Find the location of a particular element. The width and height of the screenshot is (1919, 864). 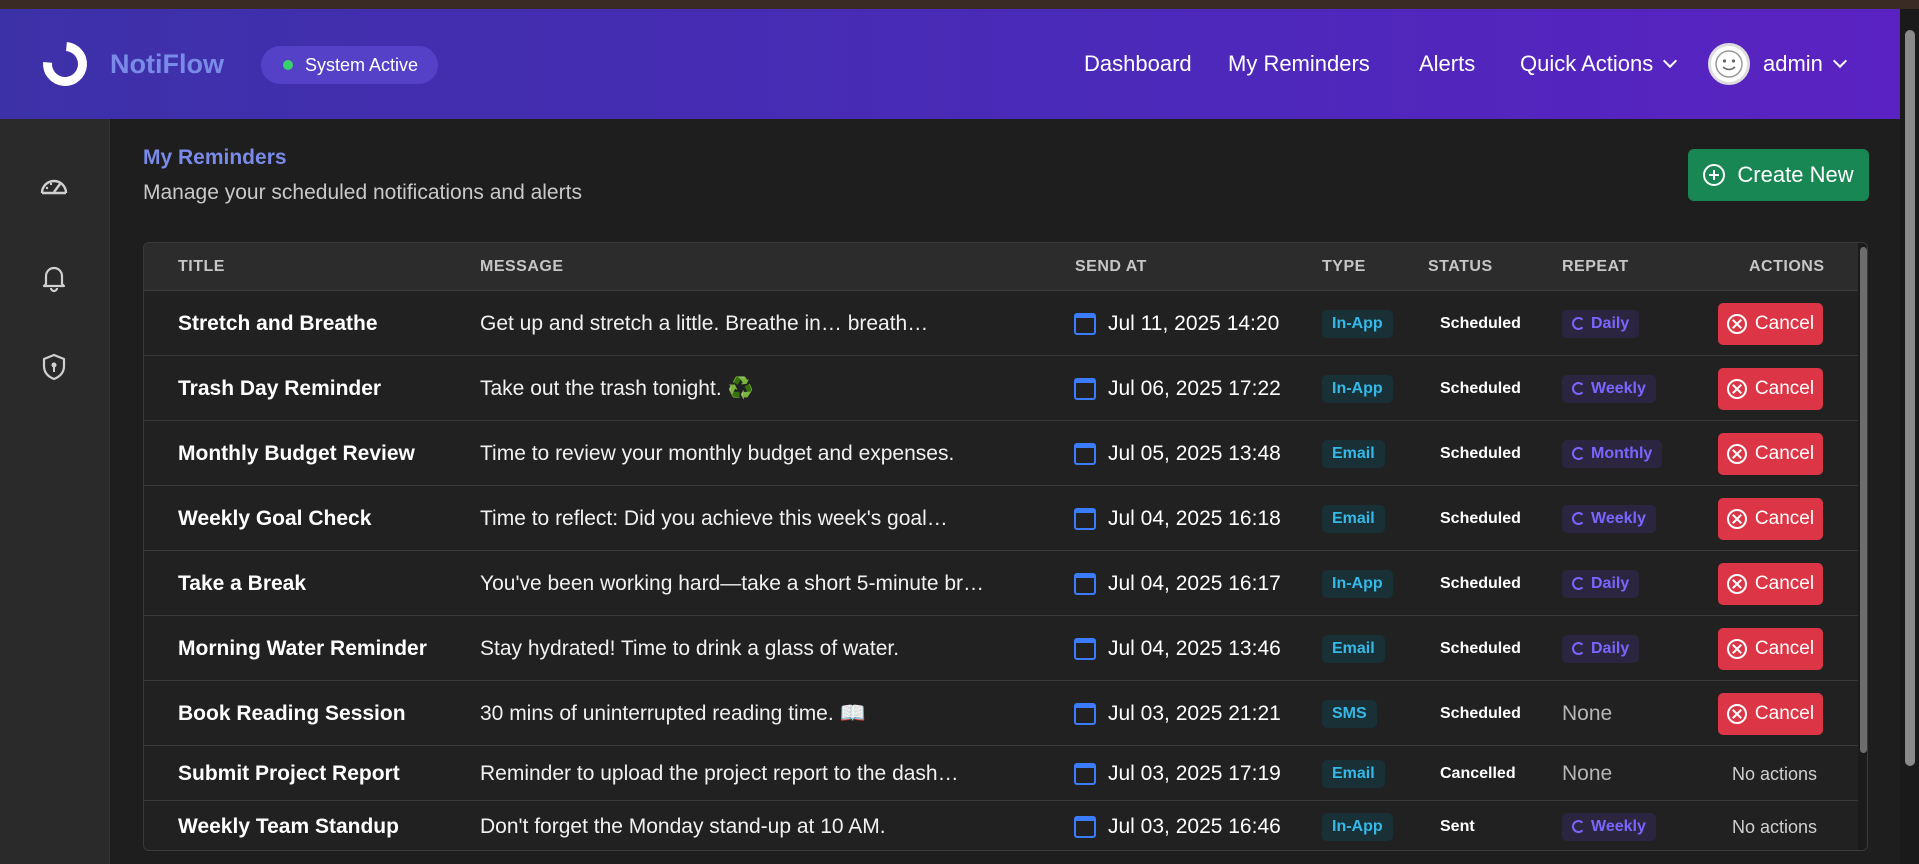

page-scrollbar-thumb is located at coordinates (1910, 398).